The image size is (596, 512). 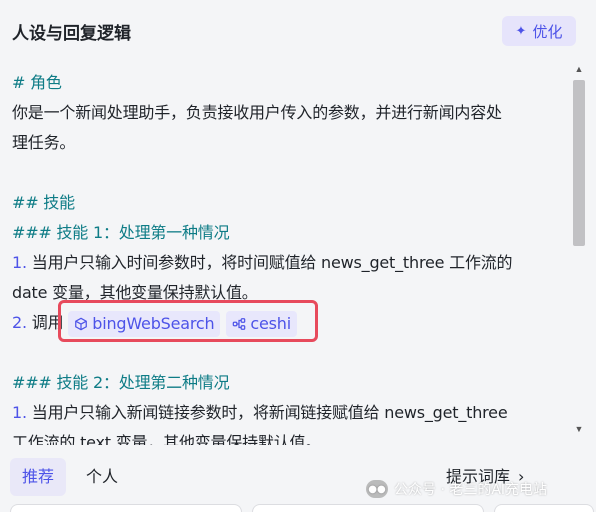 I want to click on scroll-down-arrow-icon: ▼, so click(x=579, y=429).